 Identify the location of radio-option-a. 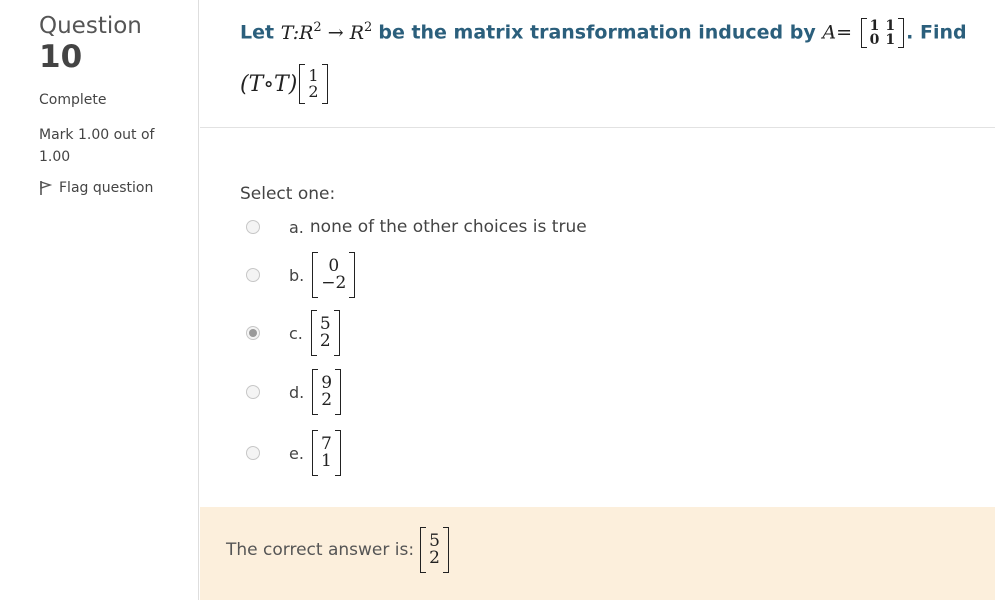
(253, 227).